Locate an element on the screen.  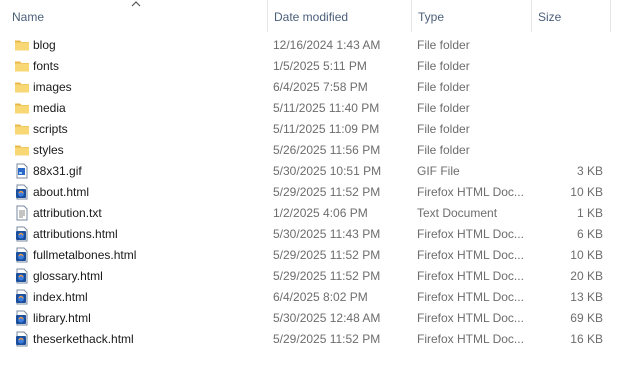
file-name: theserkethack.html is located at coordinates (83, 339).